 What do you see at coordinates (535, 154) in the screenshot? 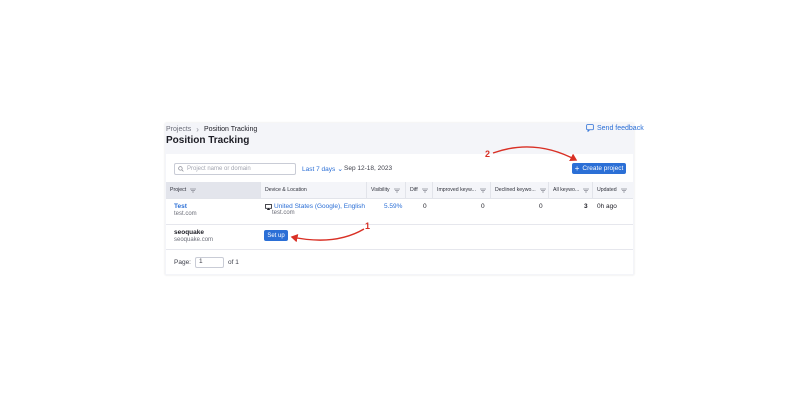
I see `arrow-to-create-project` at bounding box center [535, 154].